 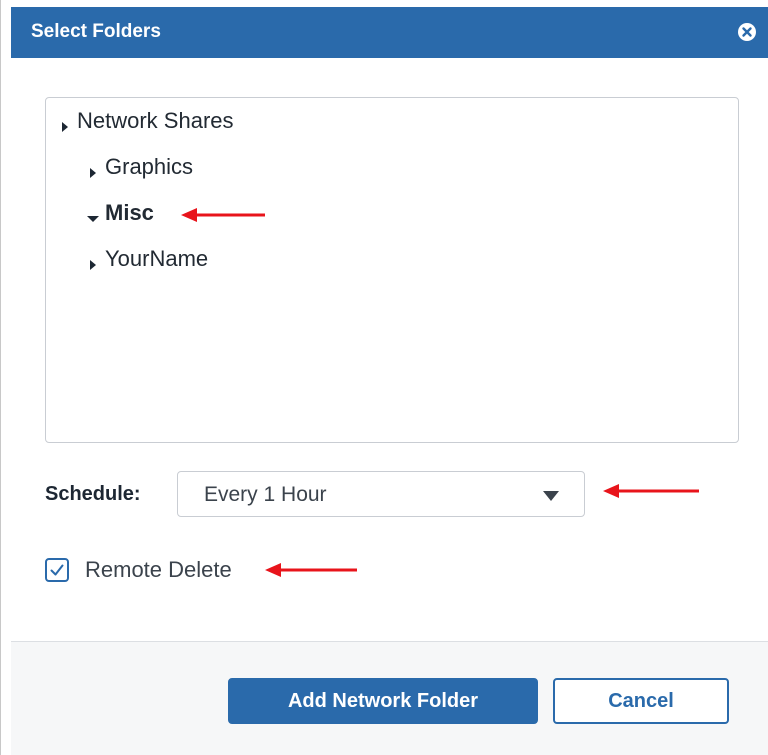 I want to click on close-icon, so click(x=747, y=32).